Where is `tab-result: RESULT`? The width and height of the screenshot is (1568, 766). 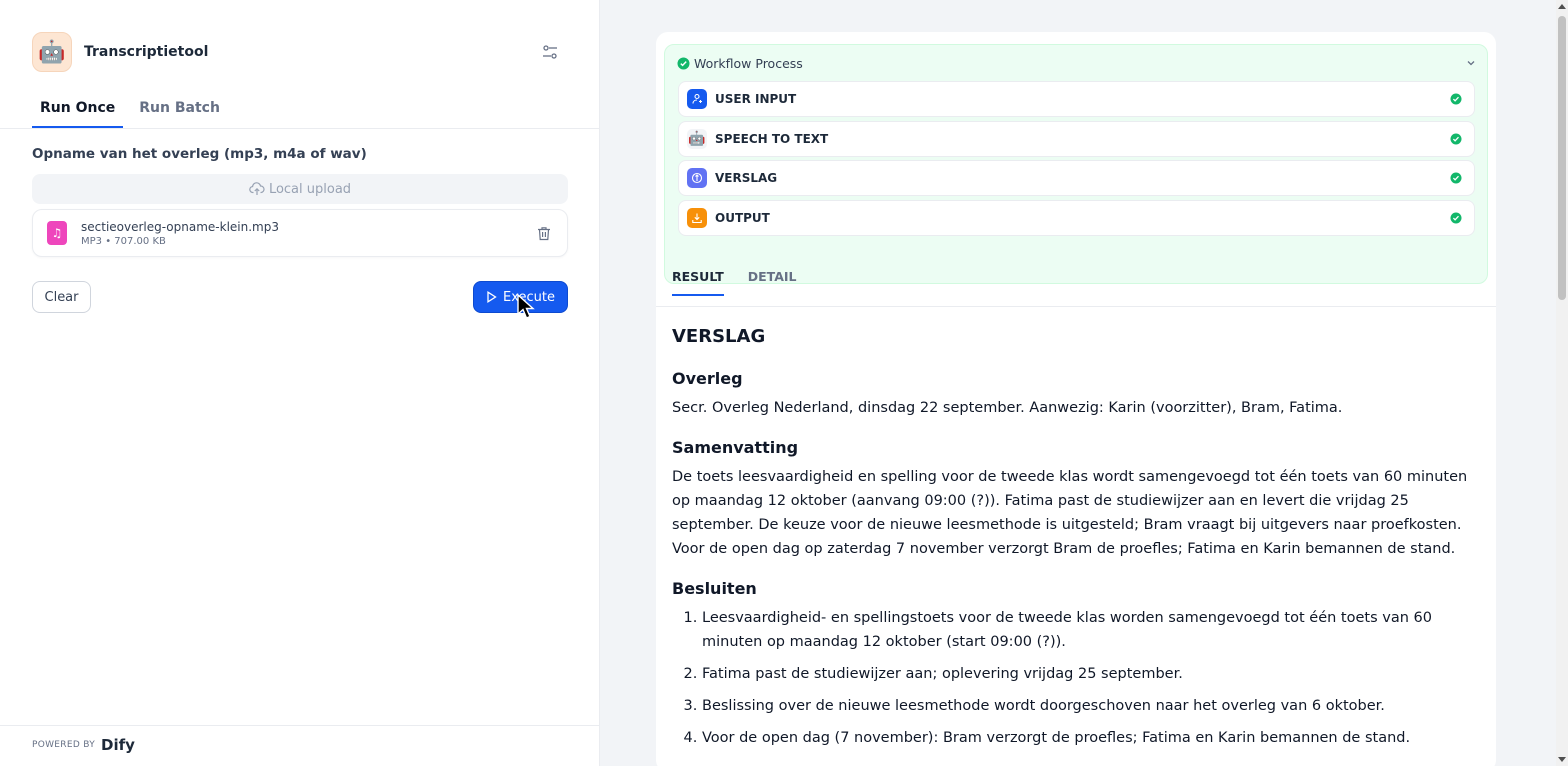 tab-result: RESULT is located at coordinates (698, 279).